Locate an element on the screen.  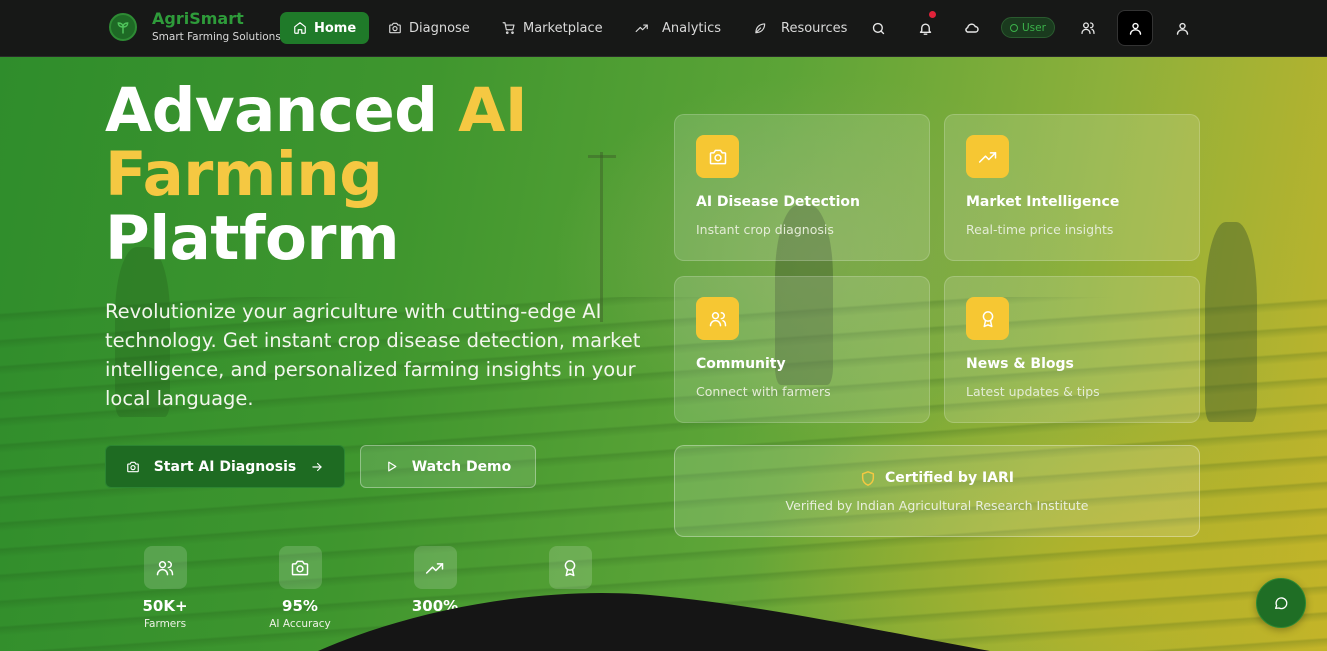
search-icon is located at coordinates (878, 28).